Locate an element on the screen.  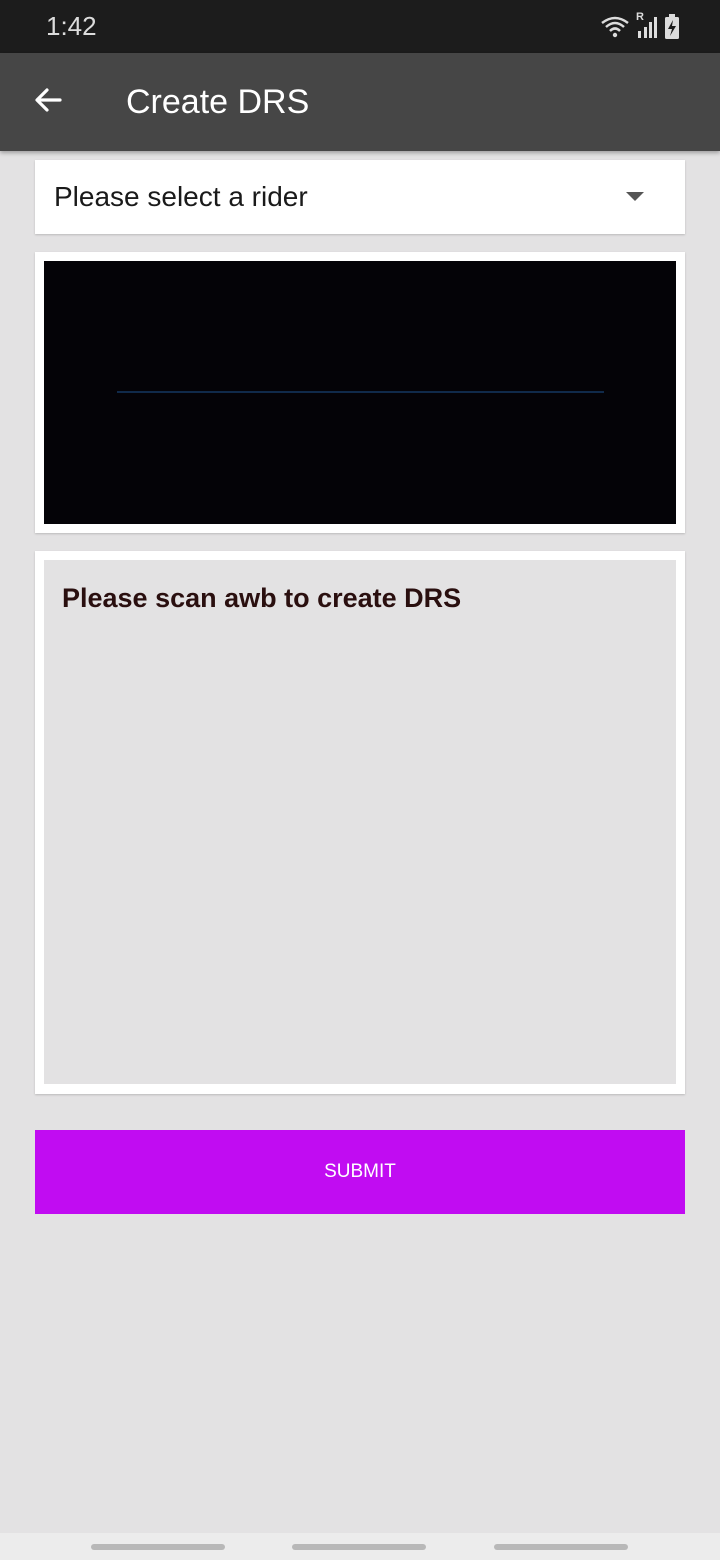
rider-select-placeholder: Please select a rider is located at coordinates (181, 196).